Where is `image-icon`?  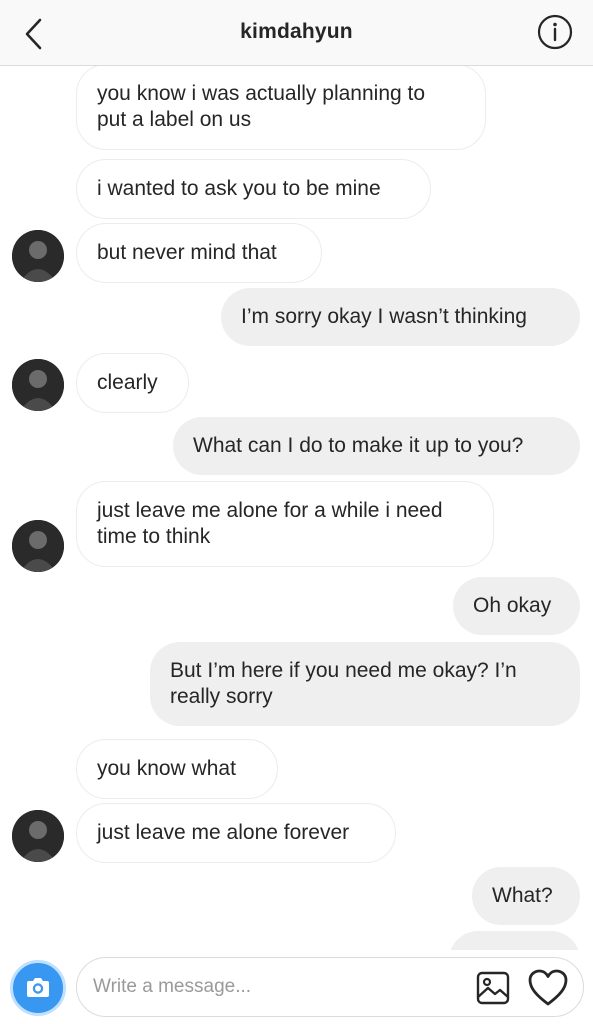 image-icon is located at coordinates (493, 988).